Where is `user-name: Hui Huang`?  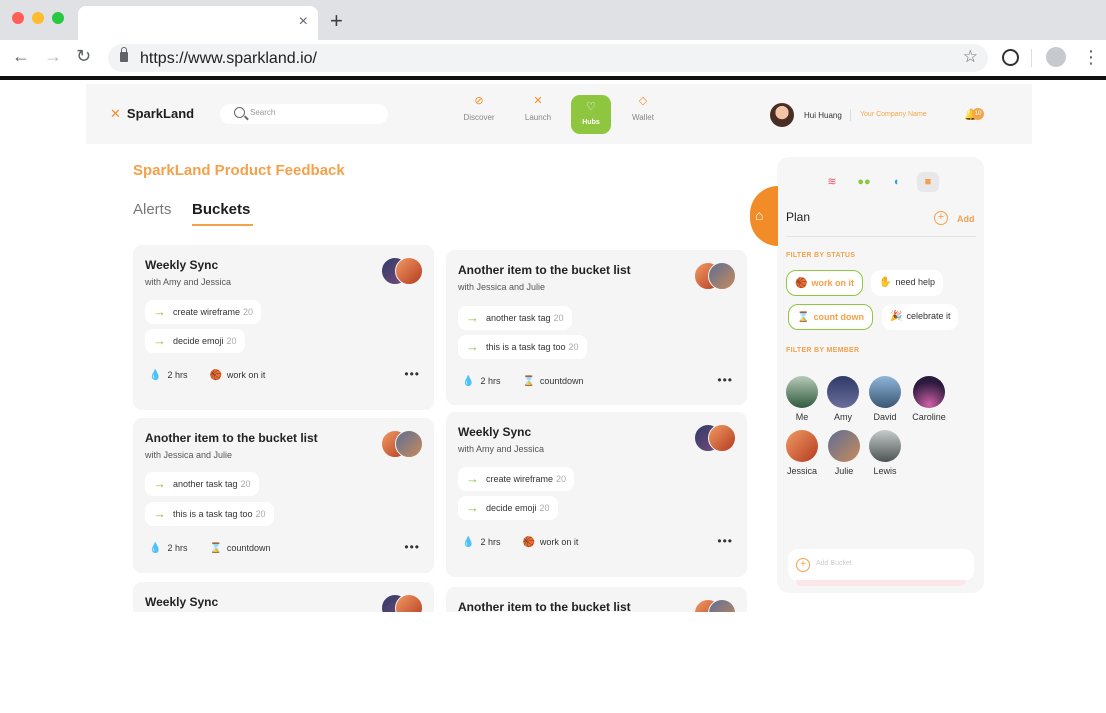 user-name: Hui Huang is located at coordinates (823, 115).